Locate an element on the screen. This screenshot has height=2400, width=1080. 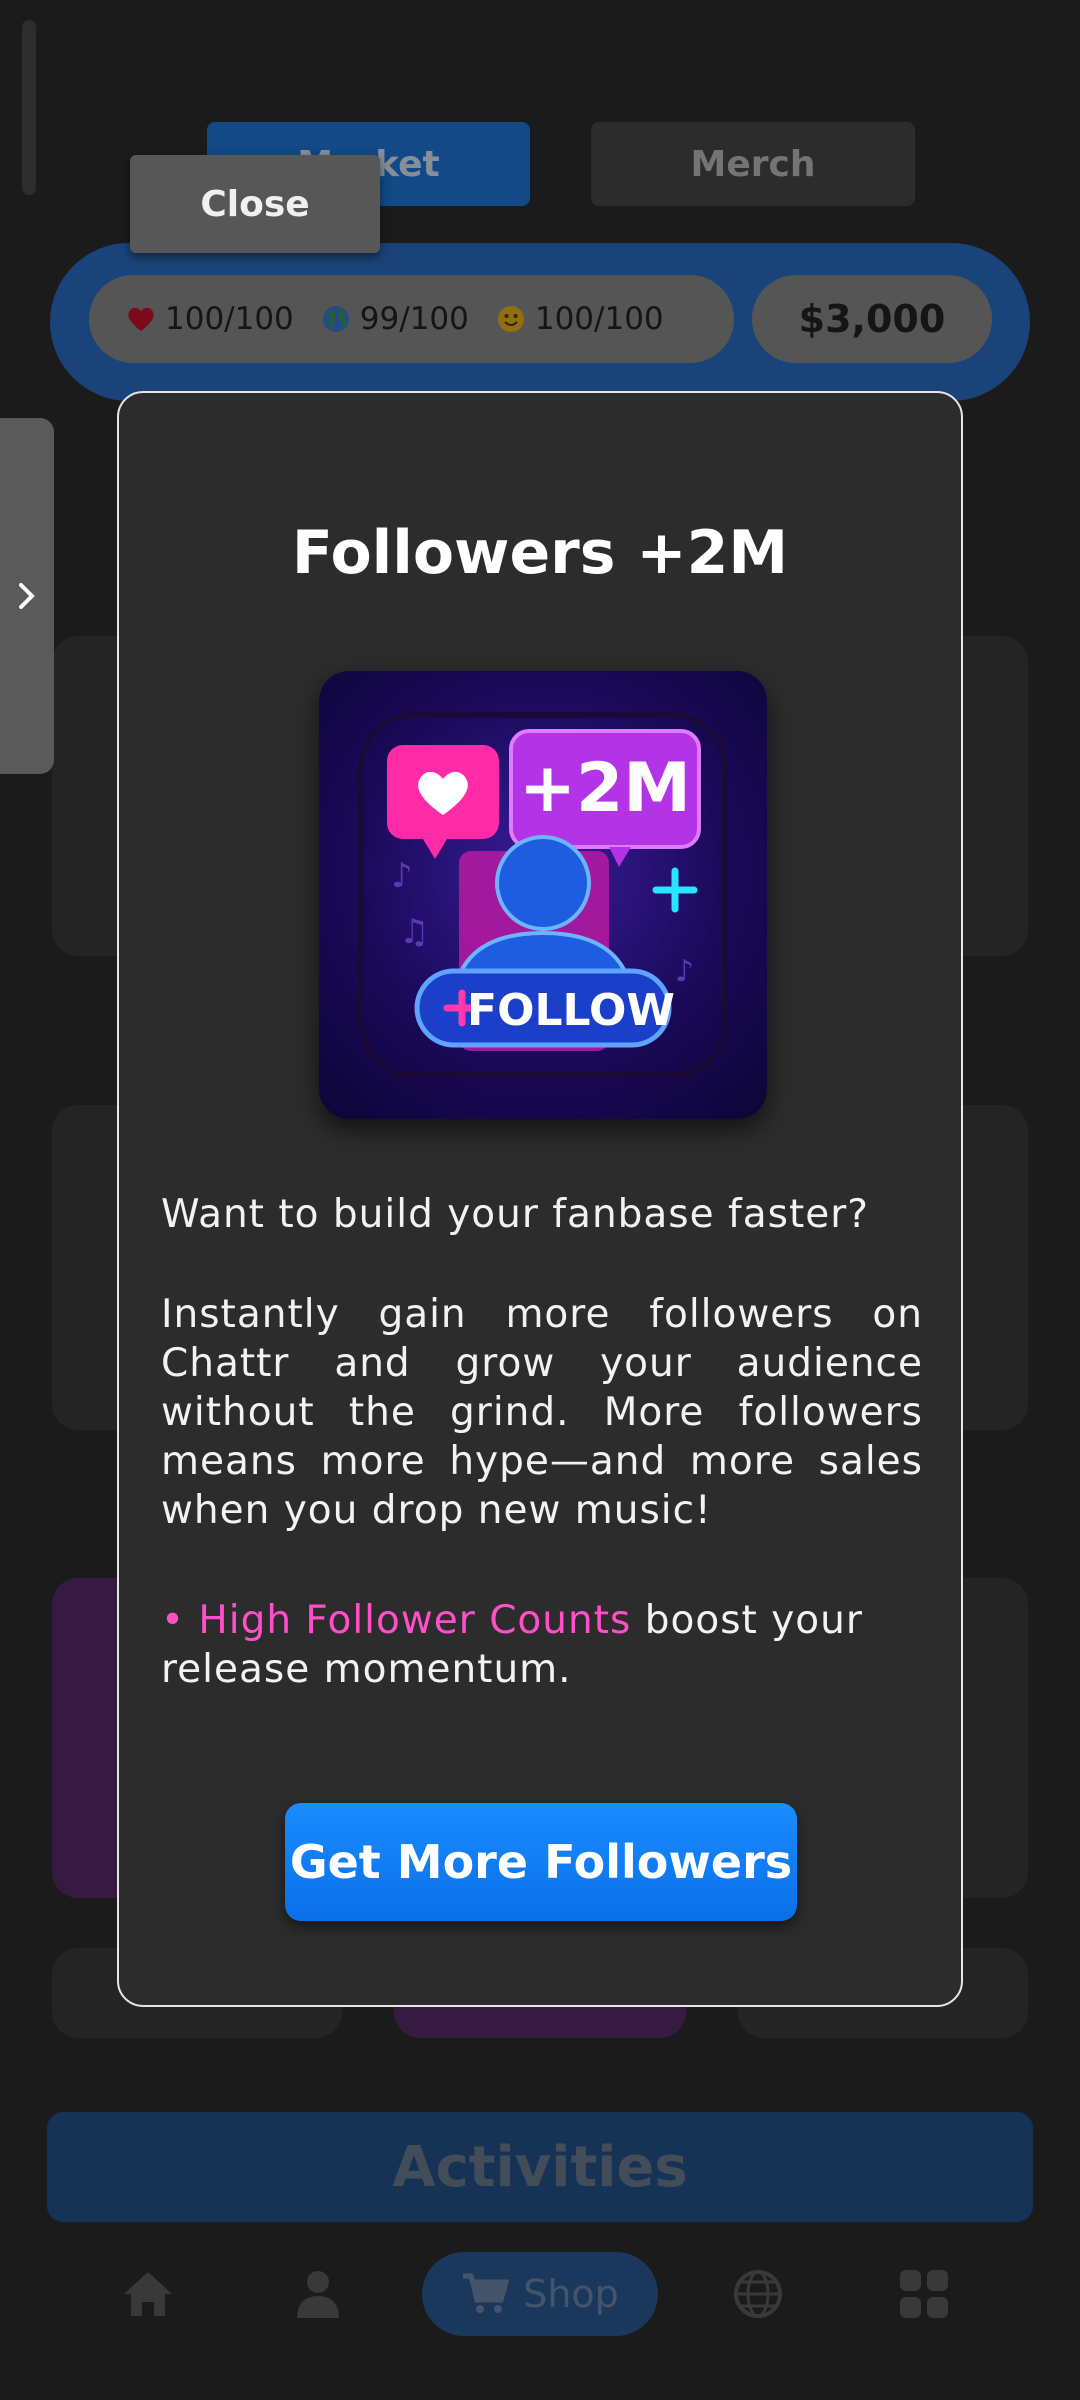
side-drawer-toggle is located at coordinates (27, 596).